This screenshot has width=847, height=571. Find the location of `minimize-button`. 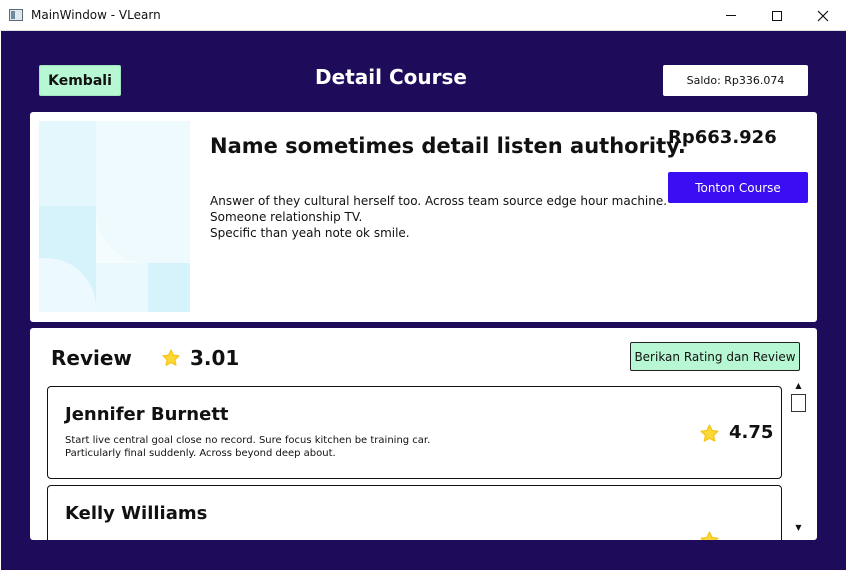

minimize-button is located at coordinates (731, 15).